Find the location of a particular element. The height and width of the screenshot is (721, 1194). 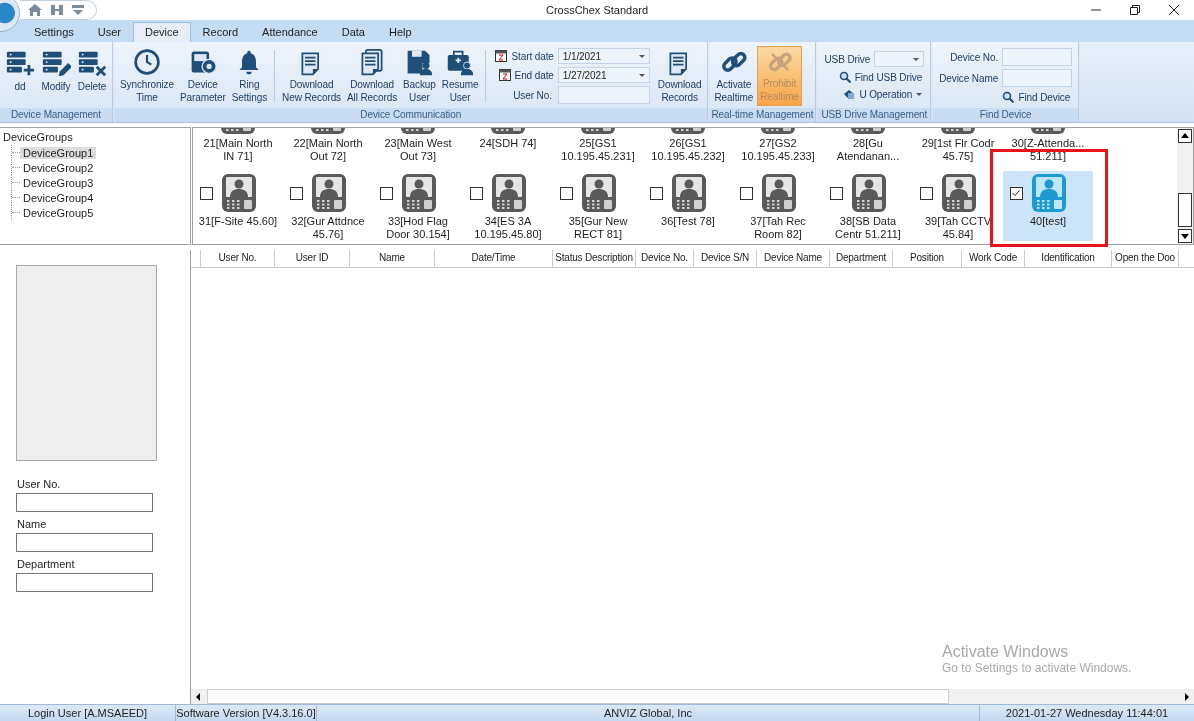

tree-item: DeviceGroup4 is located at coordinates (58, 197).